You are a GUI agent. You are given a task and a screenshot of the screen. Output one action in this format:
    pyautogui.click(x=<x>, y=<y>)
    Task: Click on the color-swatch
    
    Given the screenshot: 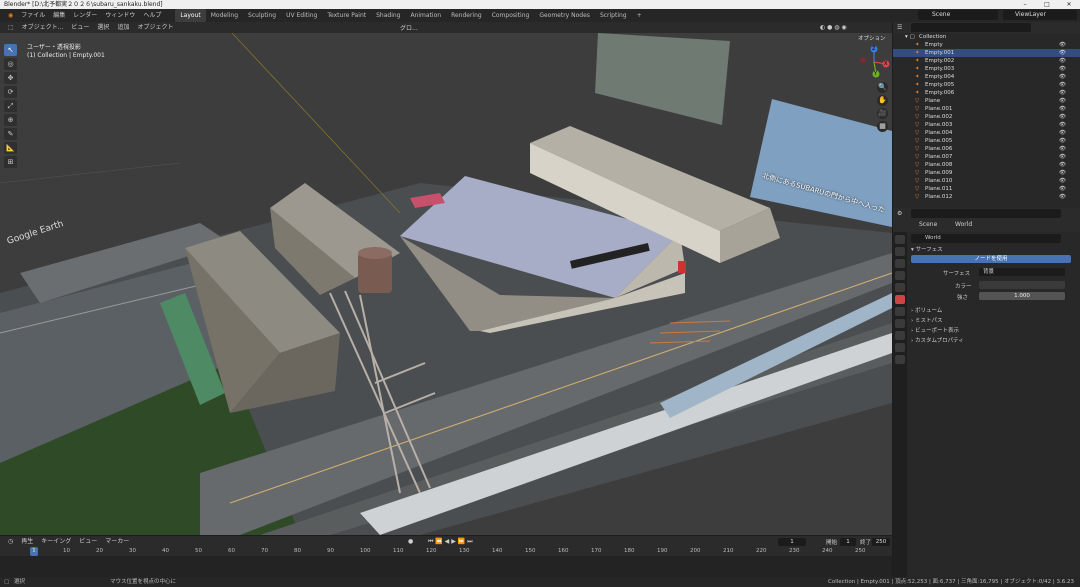 What is the action you would take?
    pyautogui.click(x=1022, y=285)
    